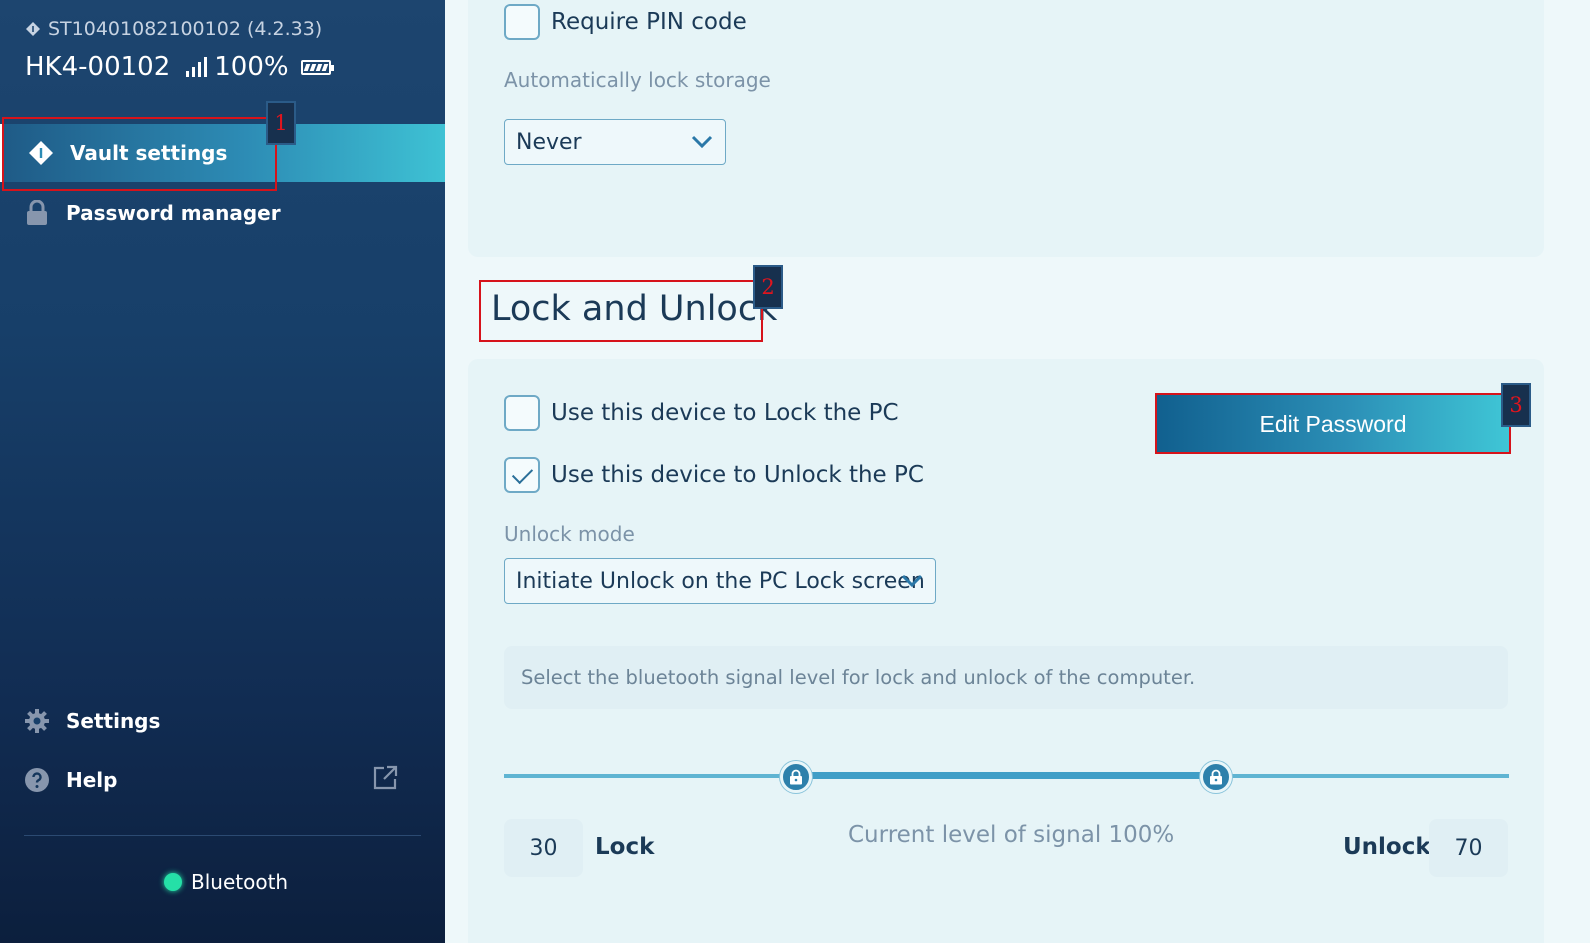 The image size is (1590, 943). Describe the element at coordinates (569, 534) in the screenshot. I see `unlock-mode-label: Unlock mode` at that location.